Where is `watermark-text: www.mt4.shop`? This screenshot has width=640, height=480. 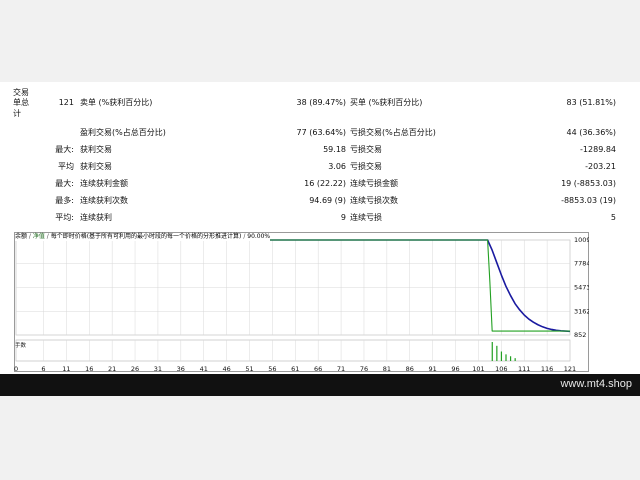 watermark-text: www.mt4.shop is located at coordinates (596, 384).